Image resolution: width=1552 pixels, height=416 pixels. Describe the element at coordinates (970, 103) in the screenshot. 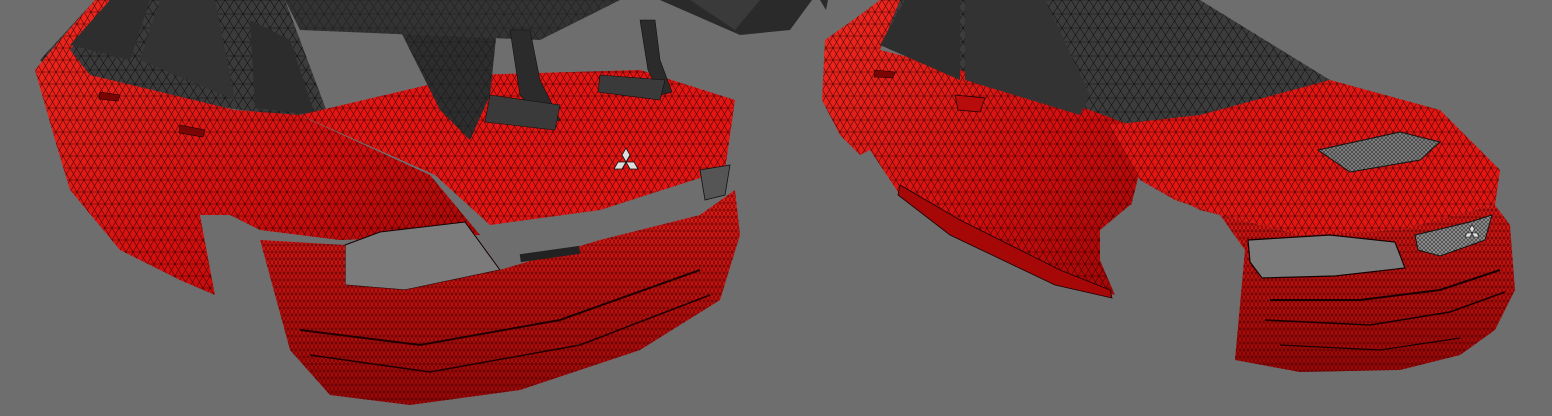

I see `side-mirror` at that location.